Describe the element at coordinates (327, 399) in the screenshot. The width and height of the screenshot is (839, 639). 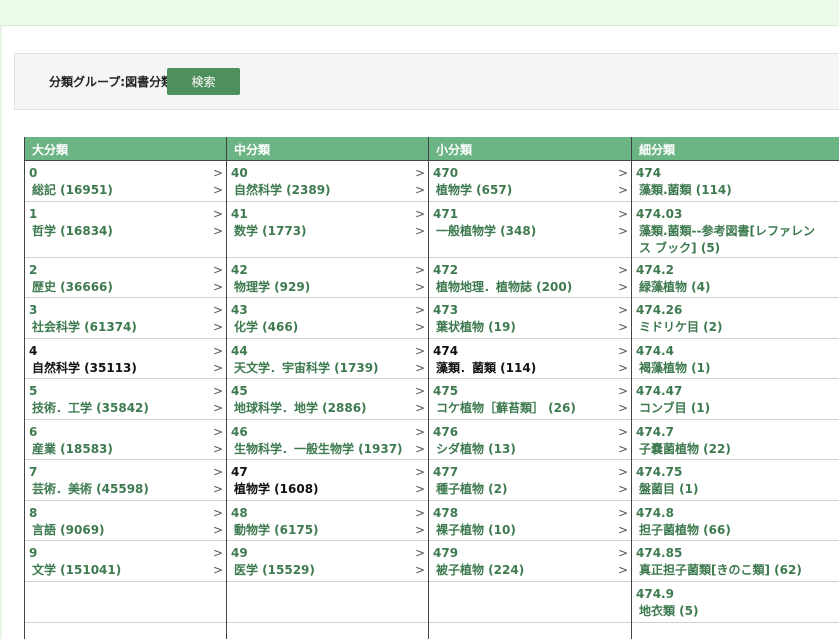
I see `classification-cell: 45 地球科学．地学 (2886) > >` at that location.